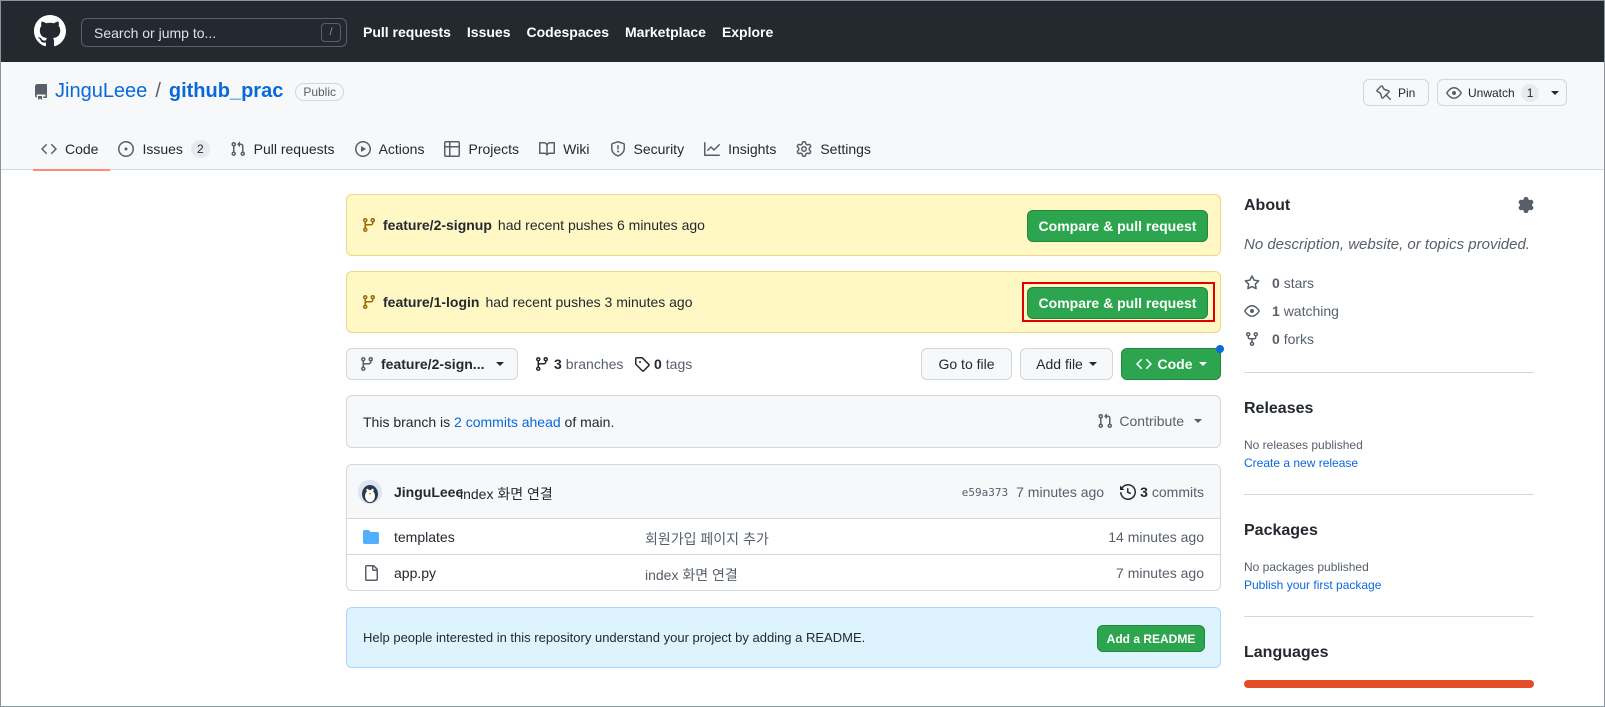 The height and width of the screenshot is (707, 1605). I want to click on stars-label: stars, so click(1299, 283).